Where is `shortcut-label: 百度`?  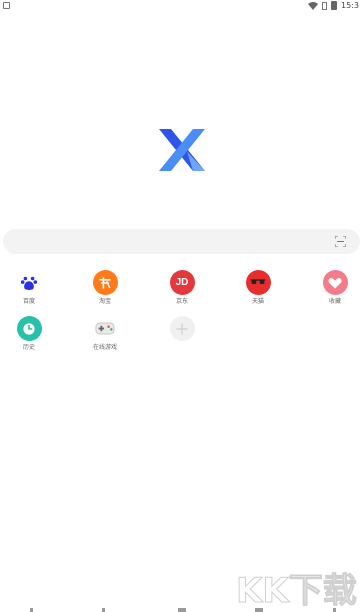
shortcut-label: 百度 is located at coordinates (28, 301).